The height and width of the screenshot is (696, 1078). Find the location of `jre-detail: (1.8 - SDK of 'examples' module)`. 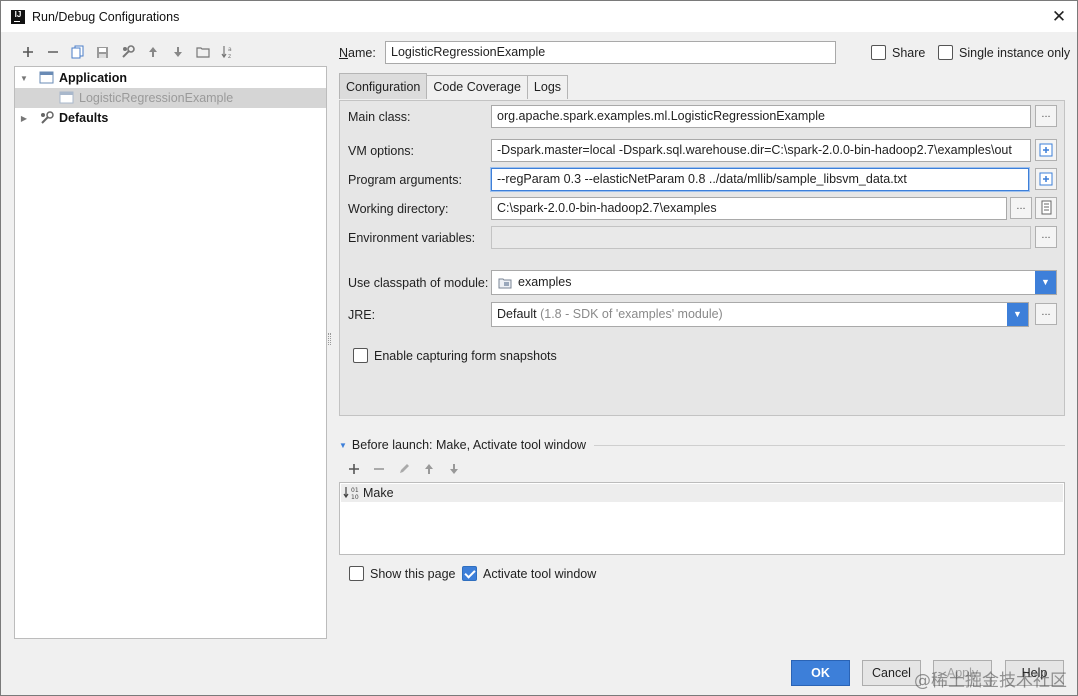

jre-detail: (1.8 - SDK of 'examples' module) is located at coordinates (631, 314).